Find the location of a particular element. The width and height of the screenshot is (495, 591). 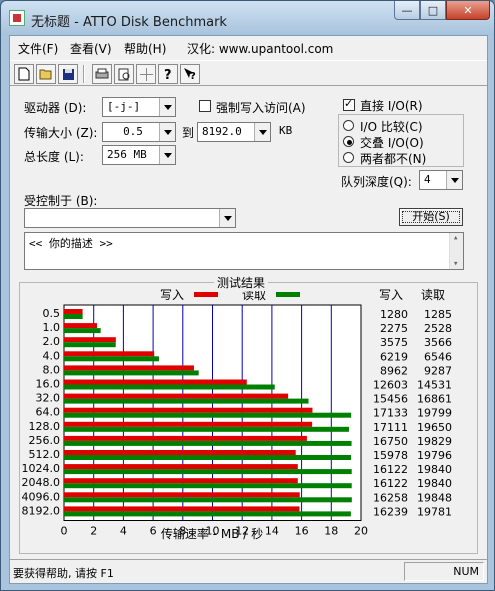

menu-help: 帮助(H) is located at coordinates (145, 48).